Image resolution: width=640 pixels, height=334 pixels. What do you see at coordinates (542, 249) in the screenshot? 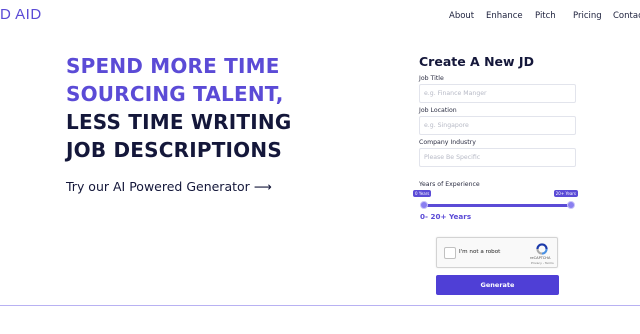
I see `recaptcha-logo-icon` at bounding box center [542, 249].